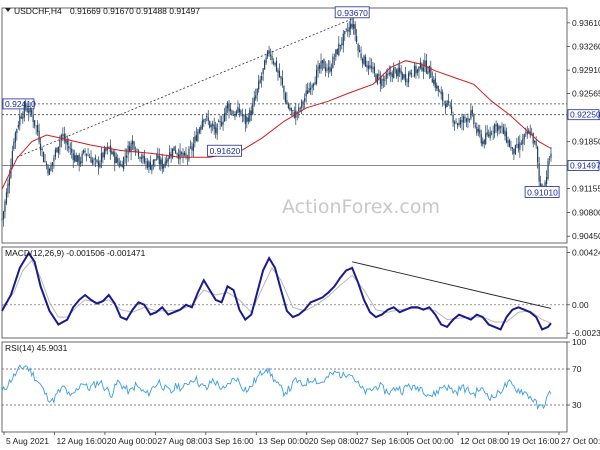  Describe the element at coordinates (580, 305) in the screenshot. I see `macd-tick-label: 0.00` at that location.